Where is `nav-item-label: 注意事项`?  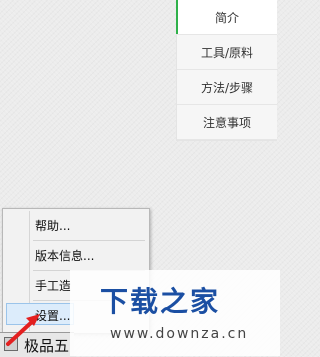
nav-item-label: 注意事项 is located at coordinates (226, 122).